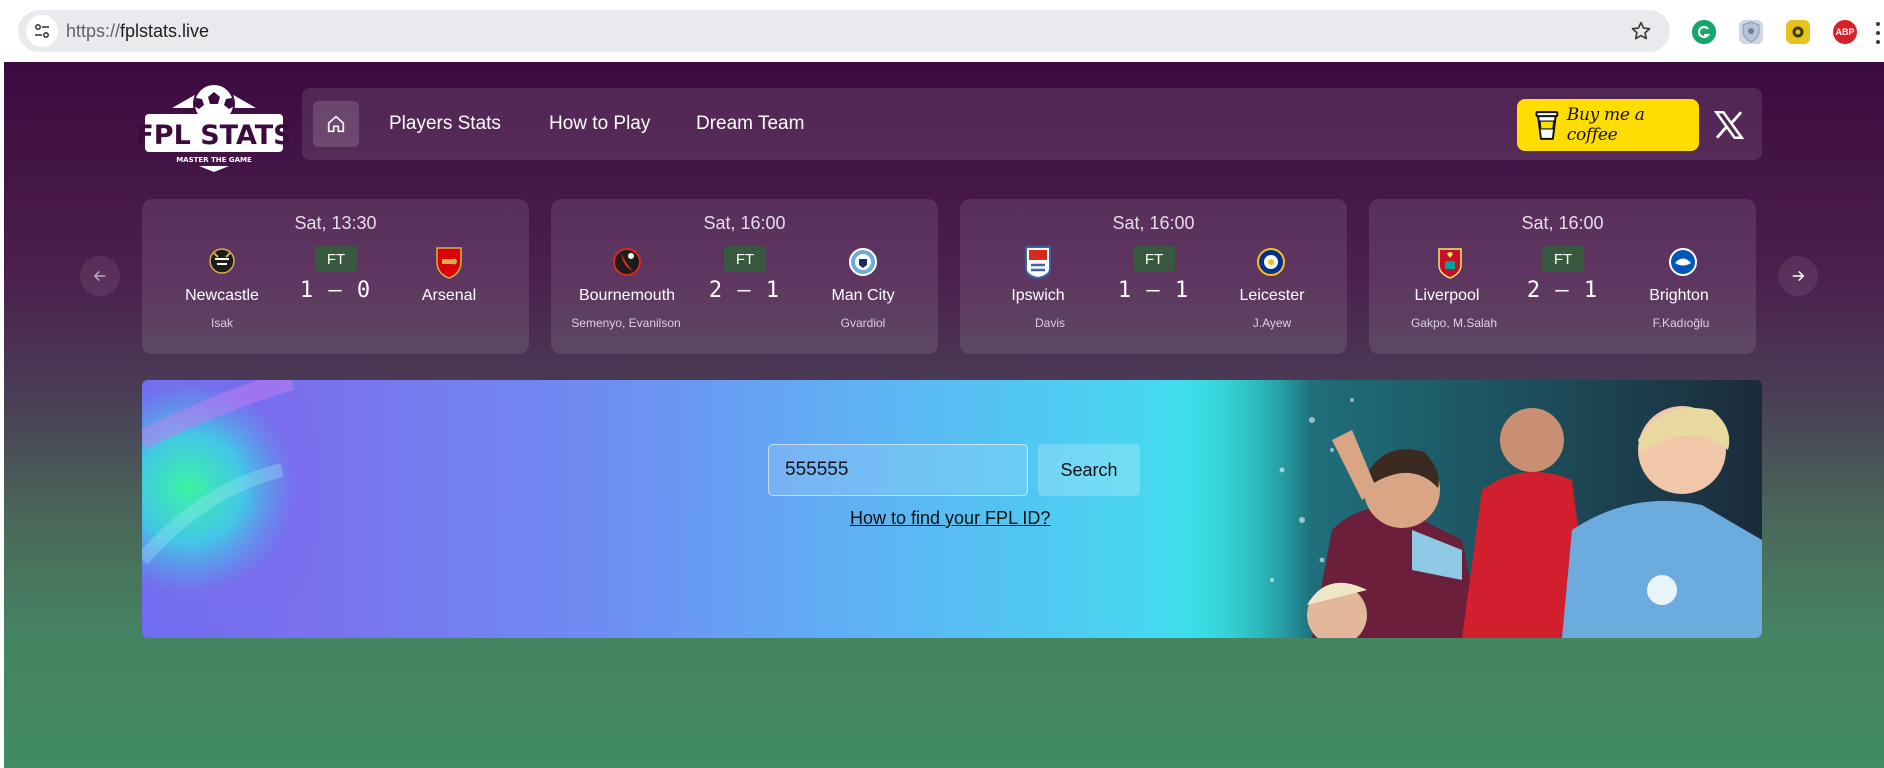  Describe the element at coordinates (898, 470) in the screenshot. I see `fpl-id-search-input` at that location.